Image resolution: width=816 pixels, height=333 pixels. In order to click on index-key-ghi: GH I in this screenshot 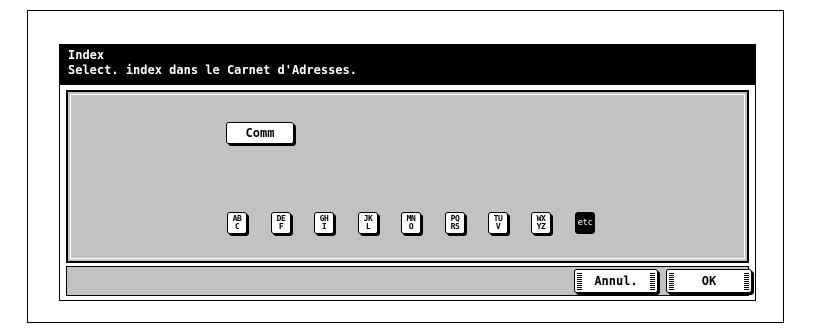, I will do `click(324, 223)`.